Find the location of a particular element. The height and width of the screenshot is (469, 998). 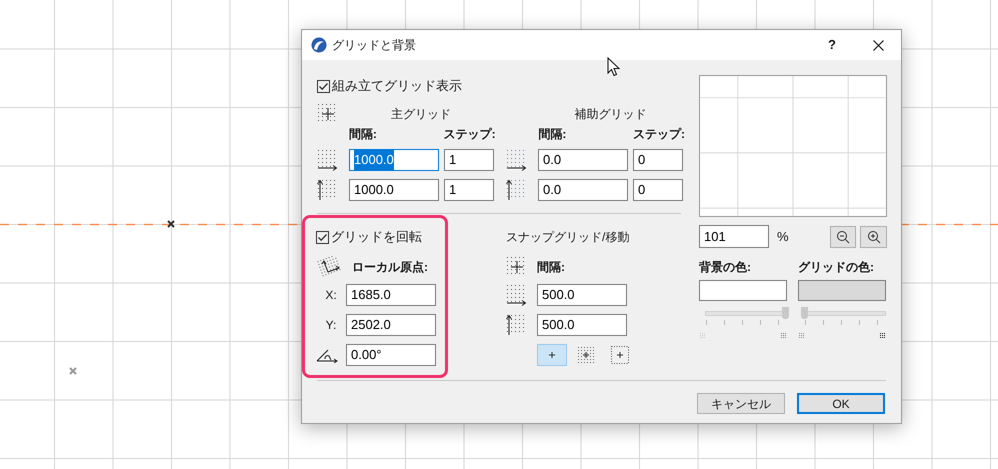

field-label: X: is located at coordinates (331, 295).